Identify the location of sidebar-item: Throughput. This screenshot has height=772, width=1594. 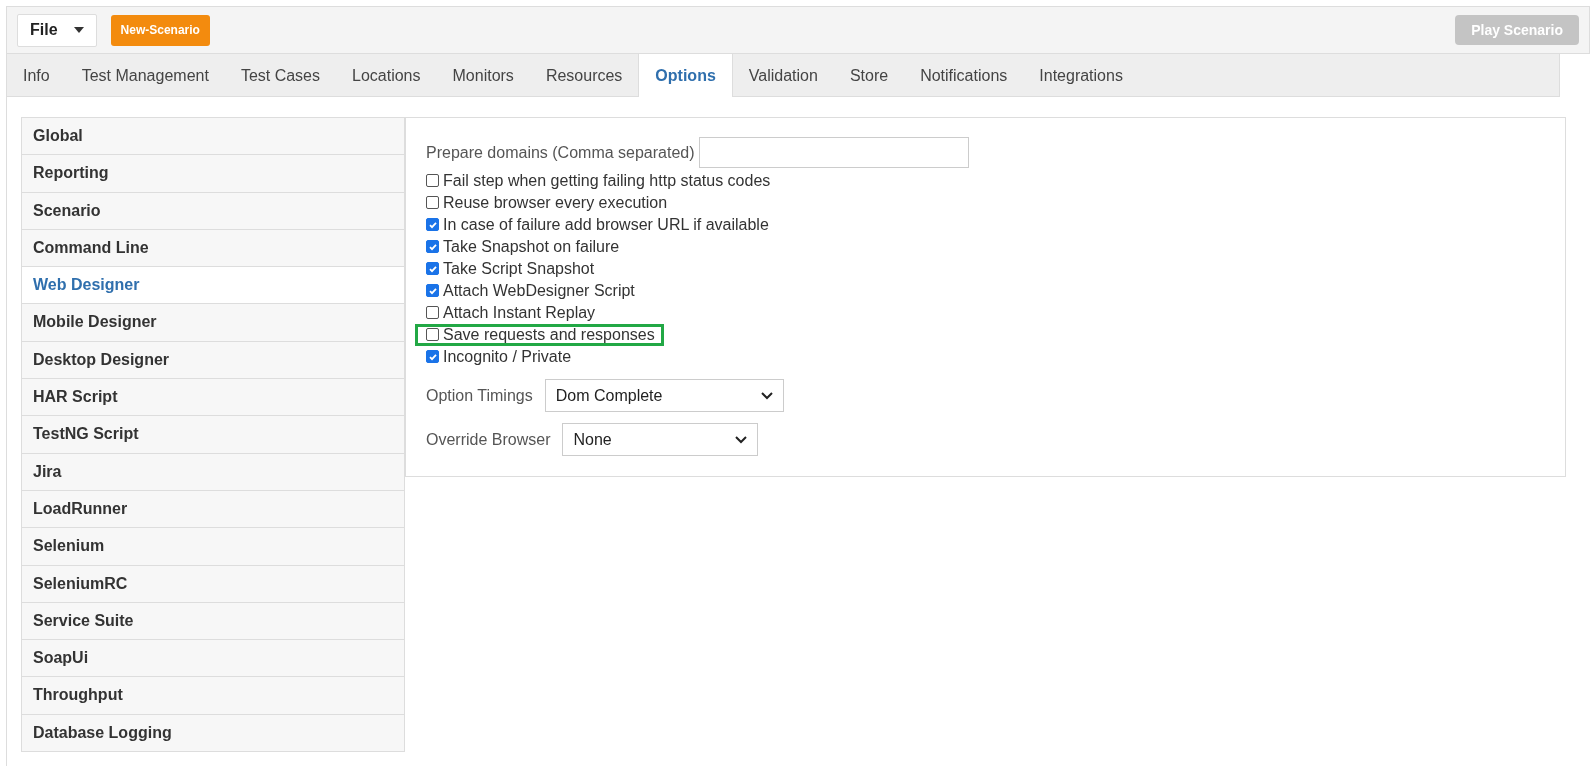
(213, 695).